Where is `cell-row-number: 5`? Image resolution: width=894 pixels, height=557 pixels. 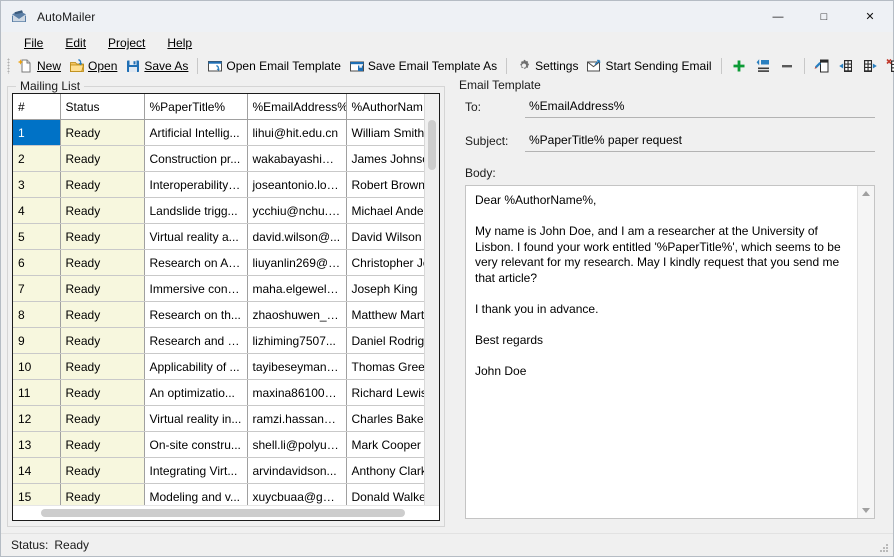 cell-row-number: 5 is located at coordinates (37, 236).